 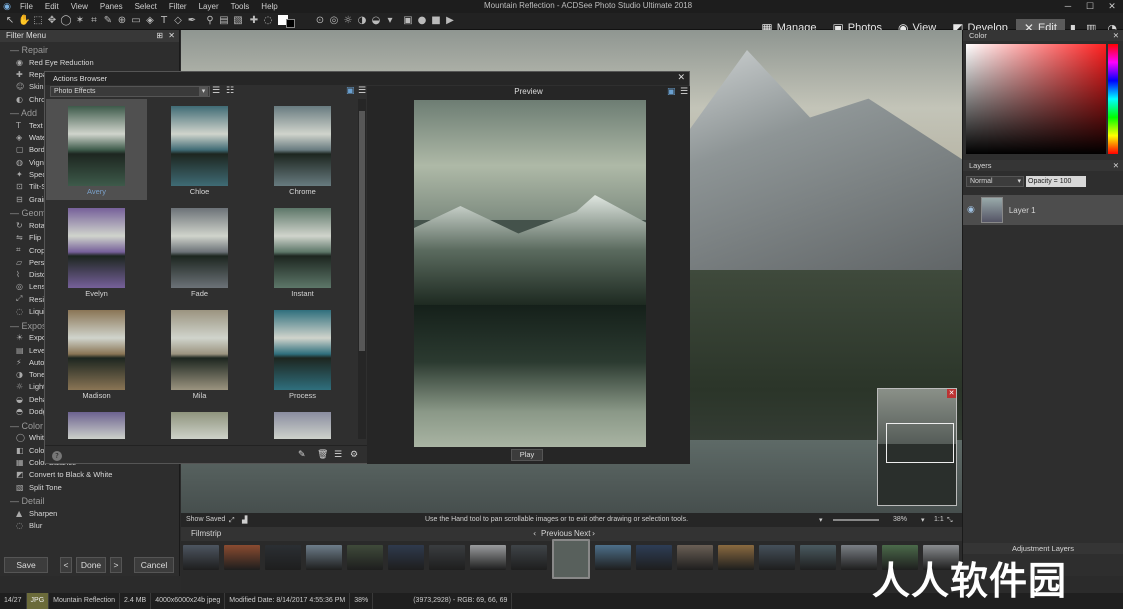 What do you see at coordinates (362, 21) in the screenshot?
I see `color-tool-icon: ◑` at bounding box center [362, 21].